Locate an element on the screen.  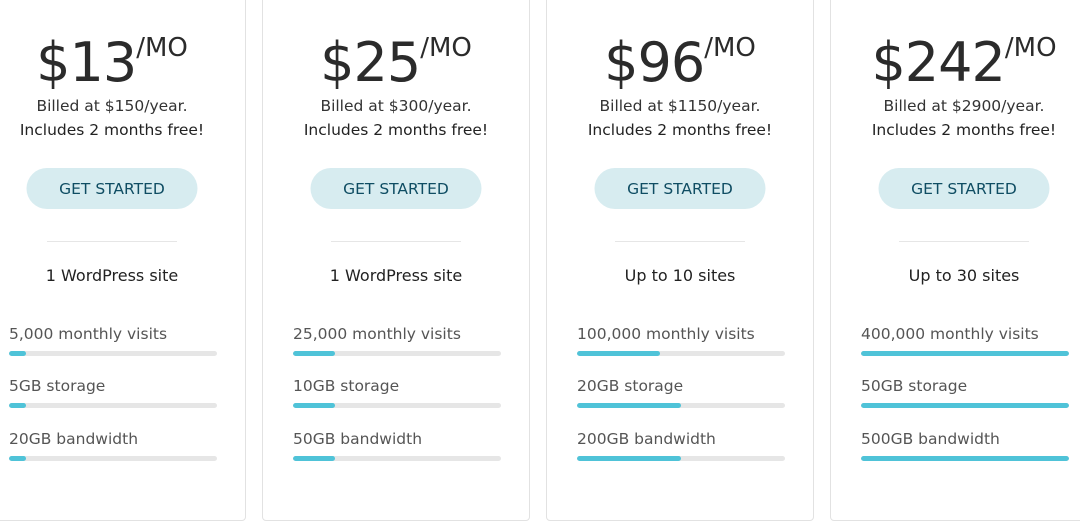
plan-price: $25/MO is located at coordinates (396, 62).